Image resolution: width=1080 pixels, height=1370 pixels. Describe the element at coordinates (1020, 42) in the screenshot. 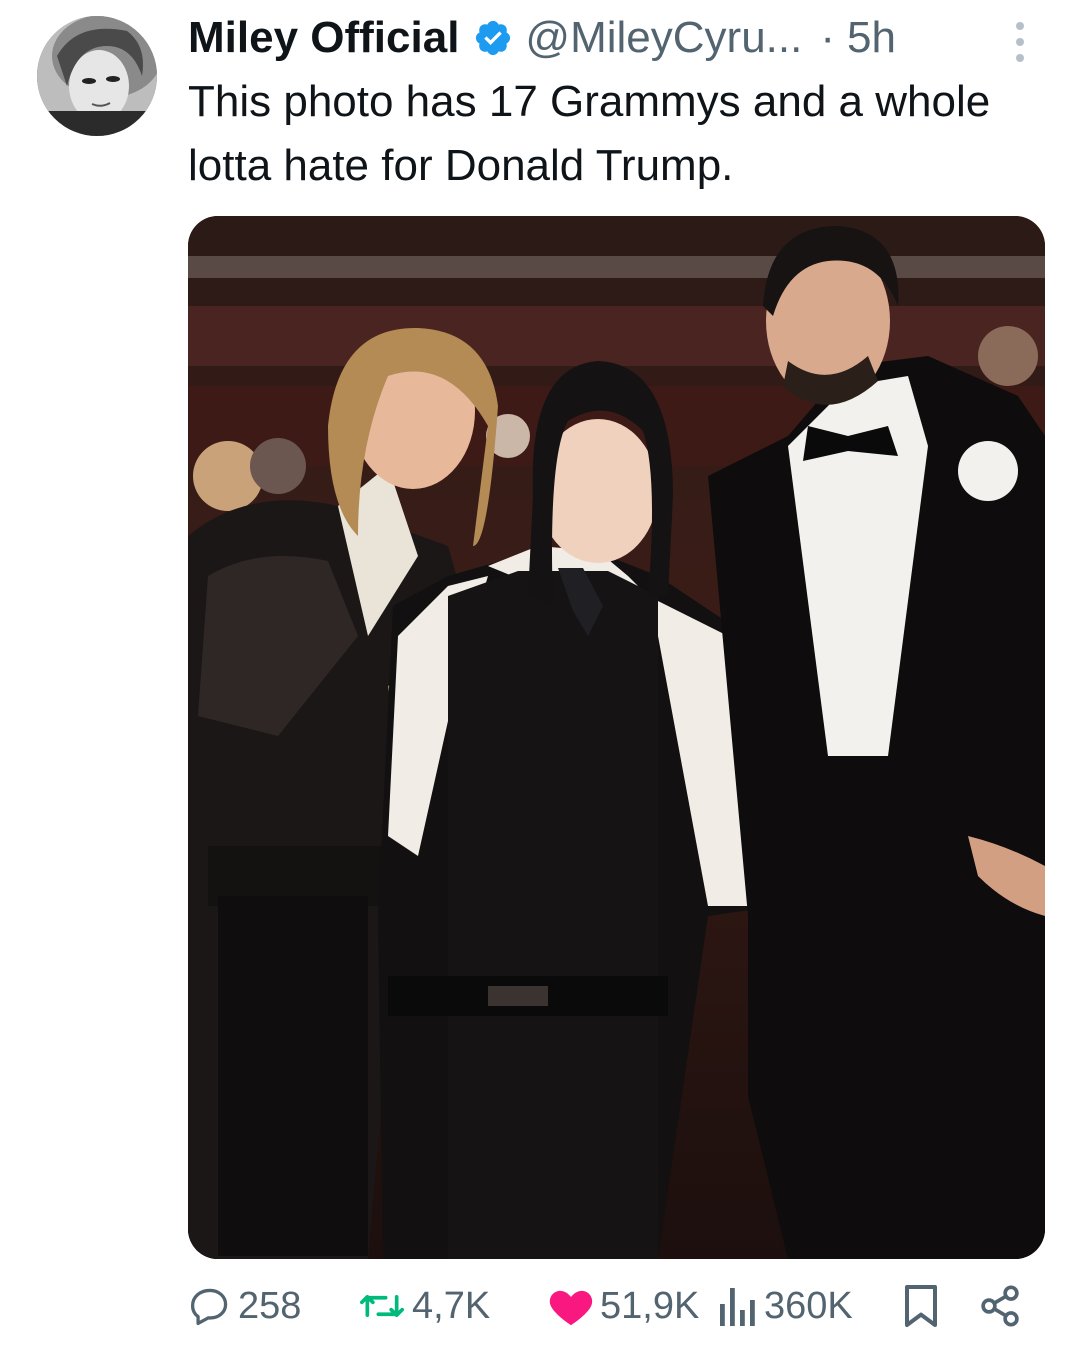

I see `more-vertical-icon` at that location.